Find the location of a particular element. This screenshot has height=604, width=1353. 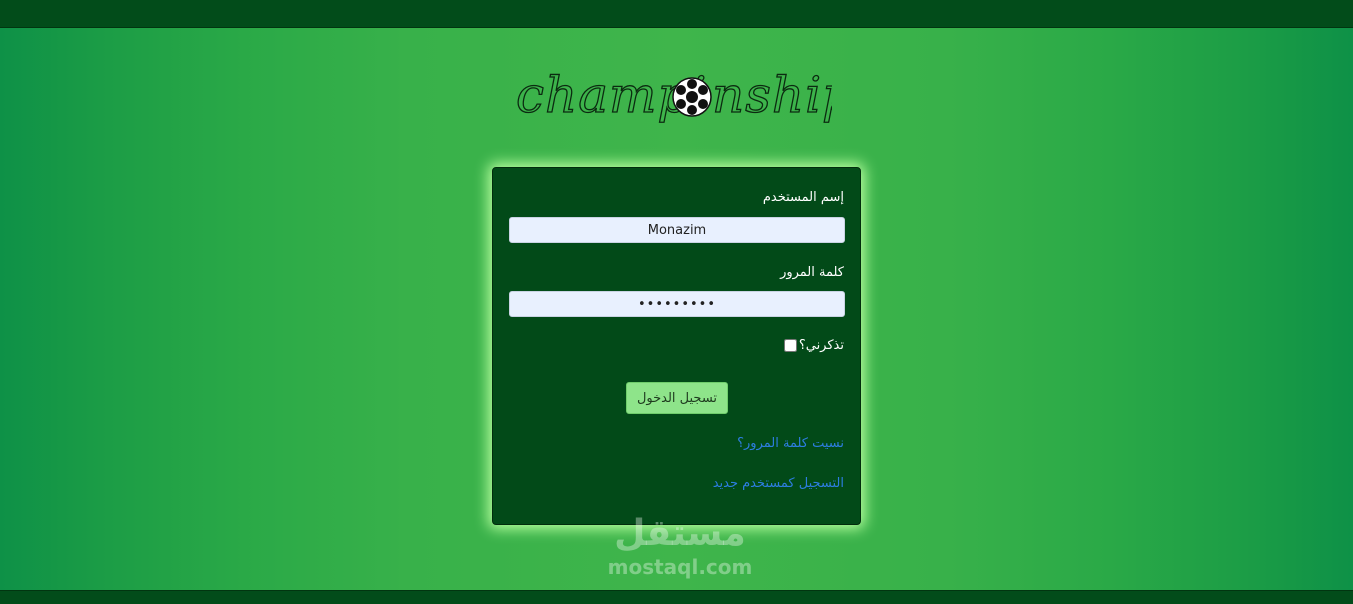

register-link: التسجيل كمستخدم جديد is located at coordinates (778, 483).